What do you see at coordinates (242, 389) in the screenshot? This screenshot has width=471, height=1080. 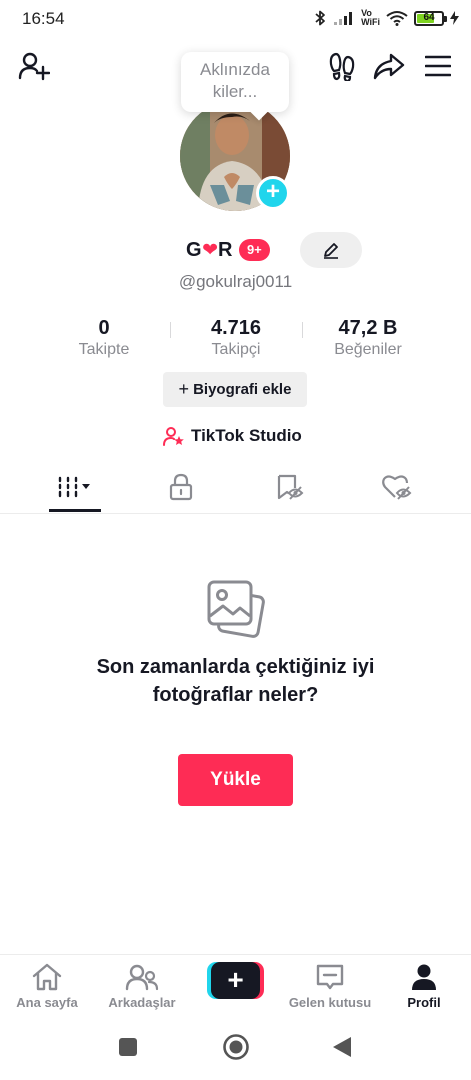 I see `add-bio-label: Biyografi ekle` at bounding box center [242, 389].